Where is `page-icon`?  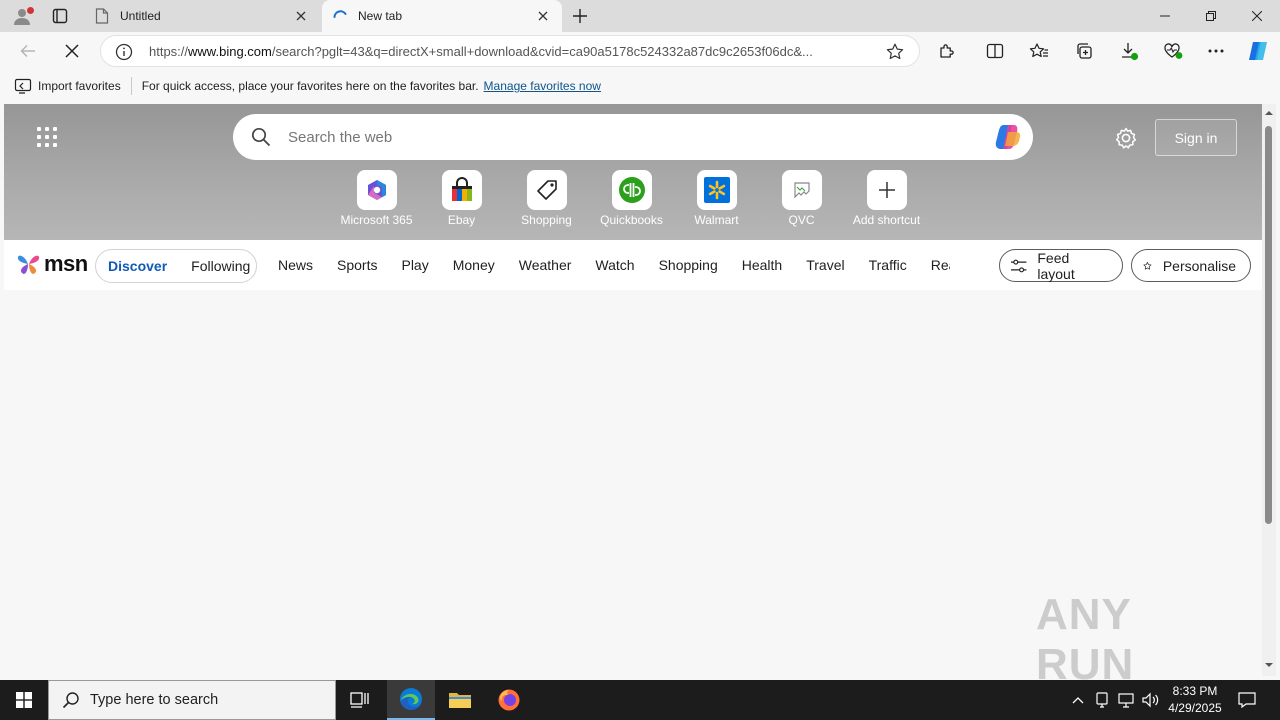 page-icon is located at coordinates (102, 16).